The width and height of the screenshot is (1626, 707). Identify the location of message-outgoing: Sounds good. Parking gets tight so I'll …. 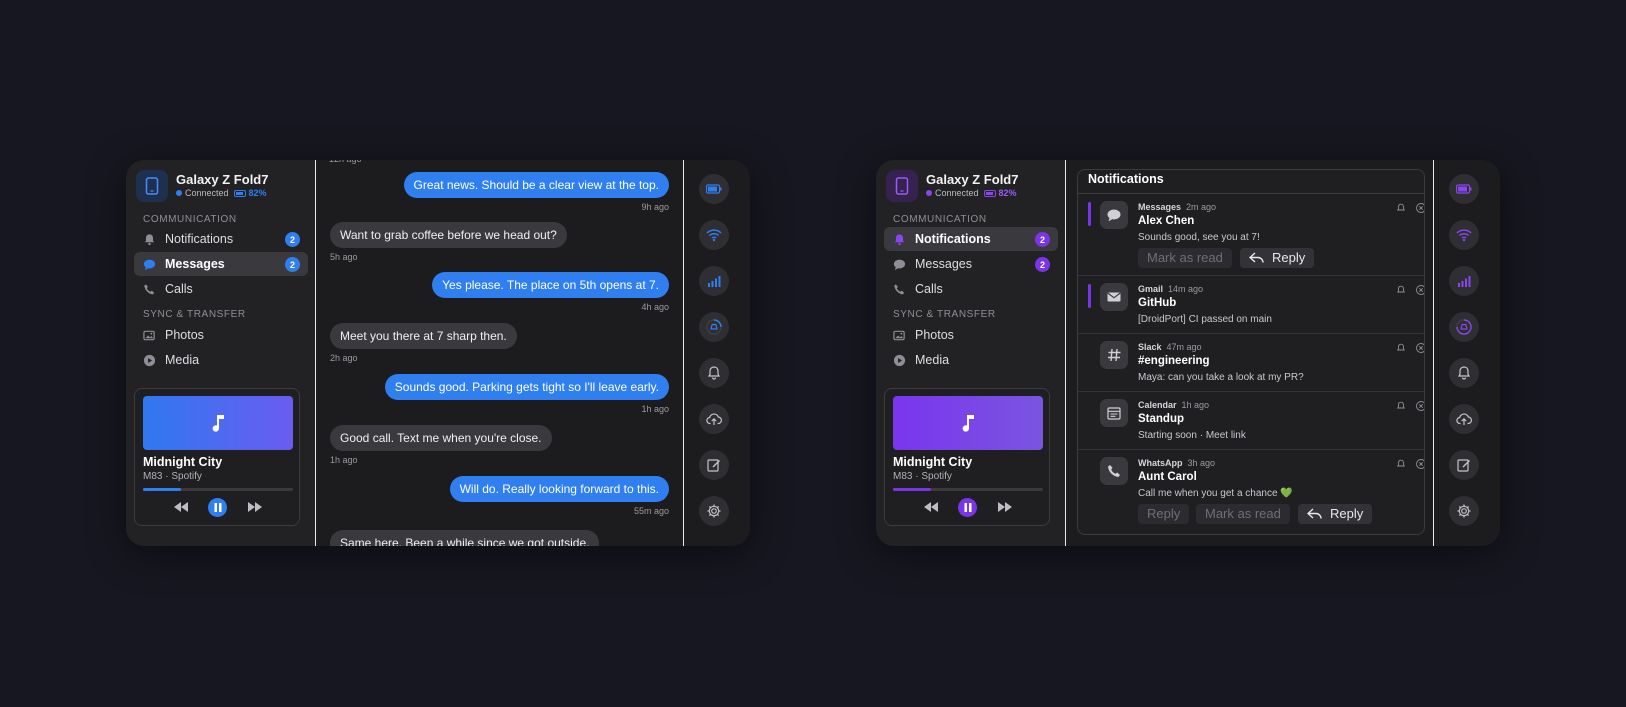
(526, 387).